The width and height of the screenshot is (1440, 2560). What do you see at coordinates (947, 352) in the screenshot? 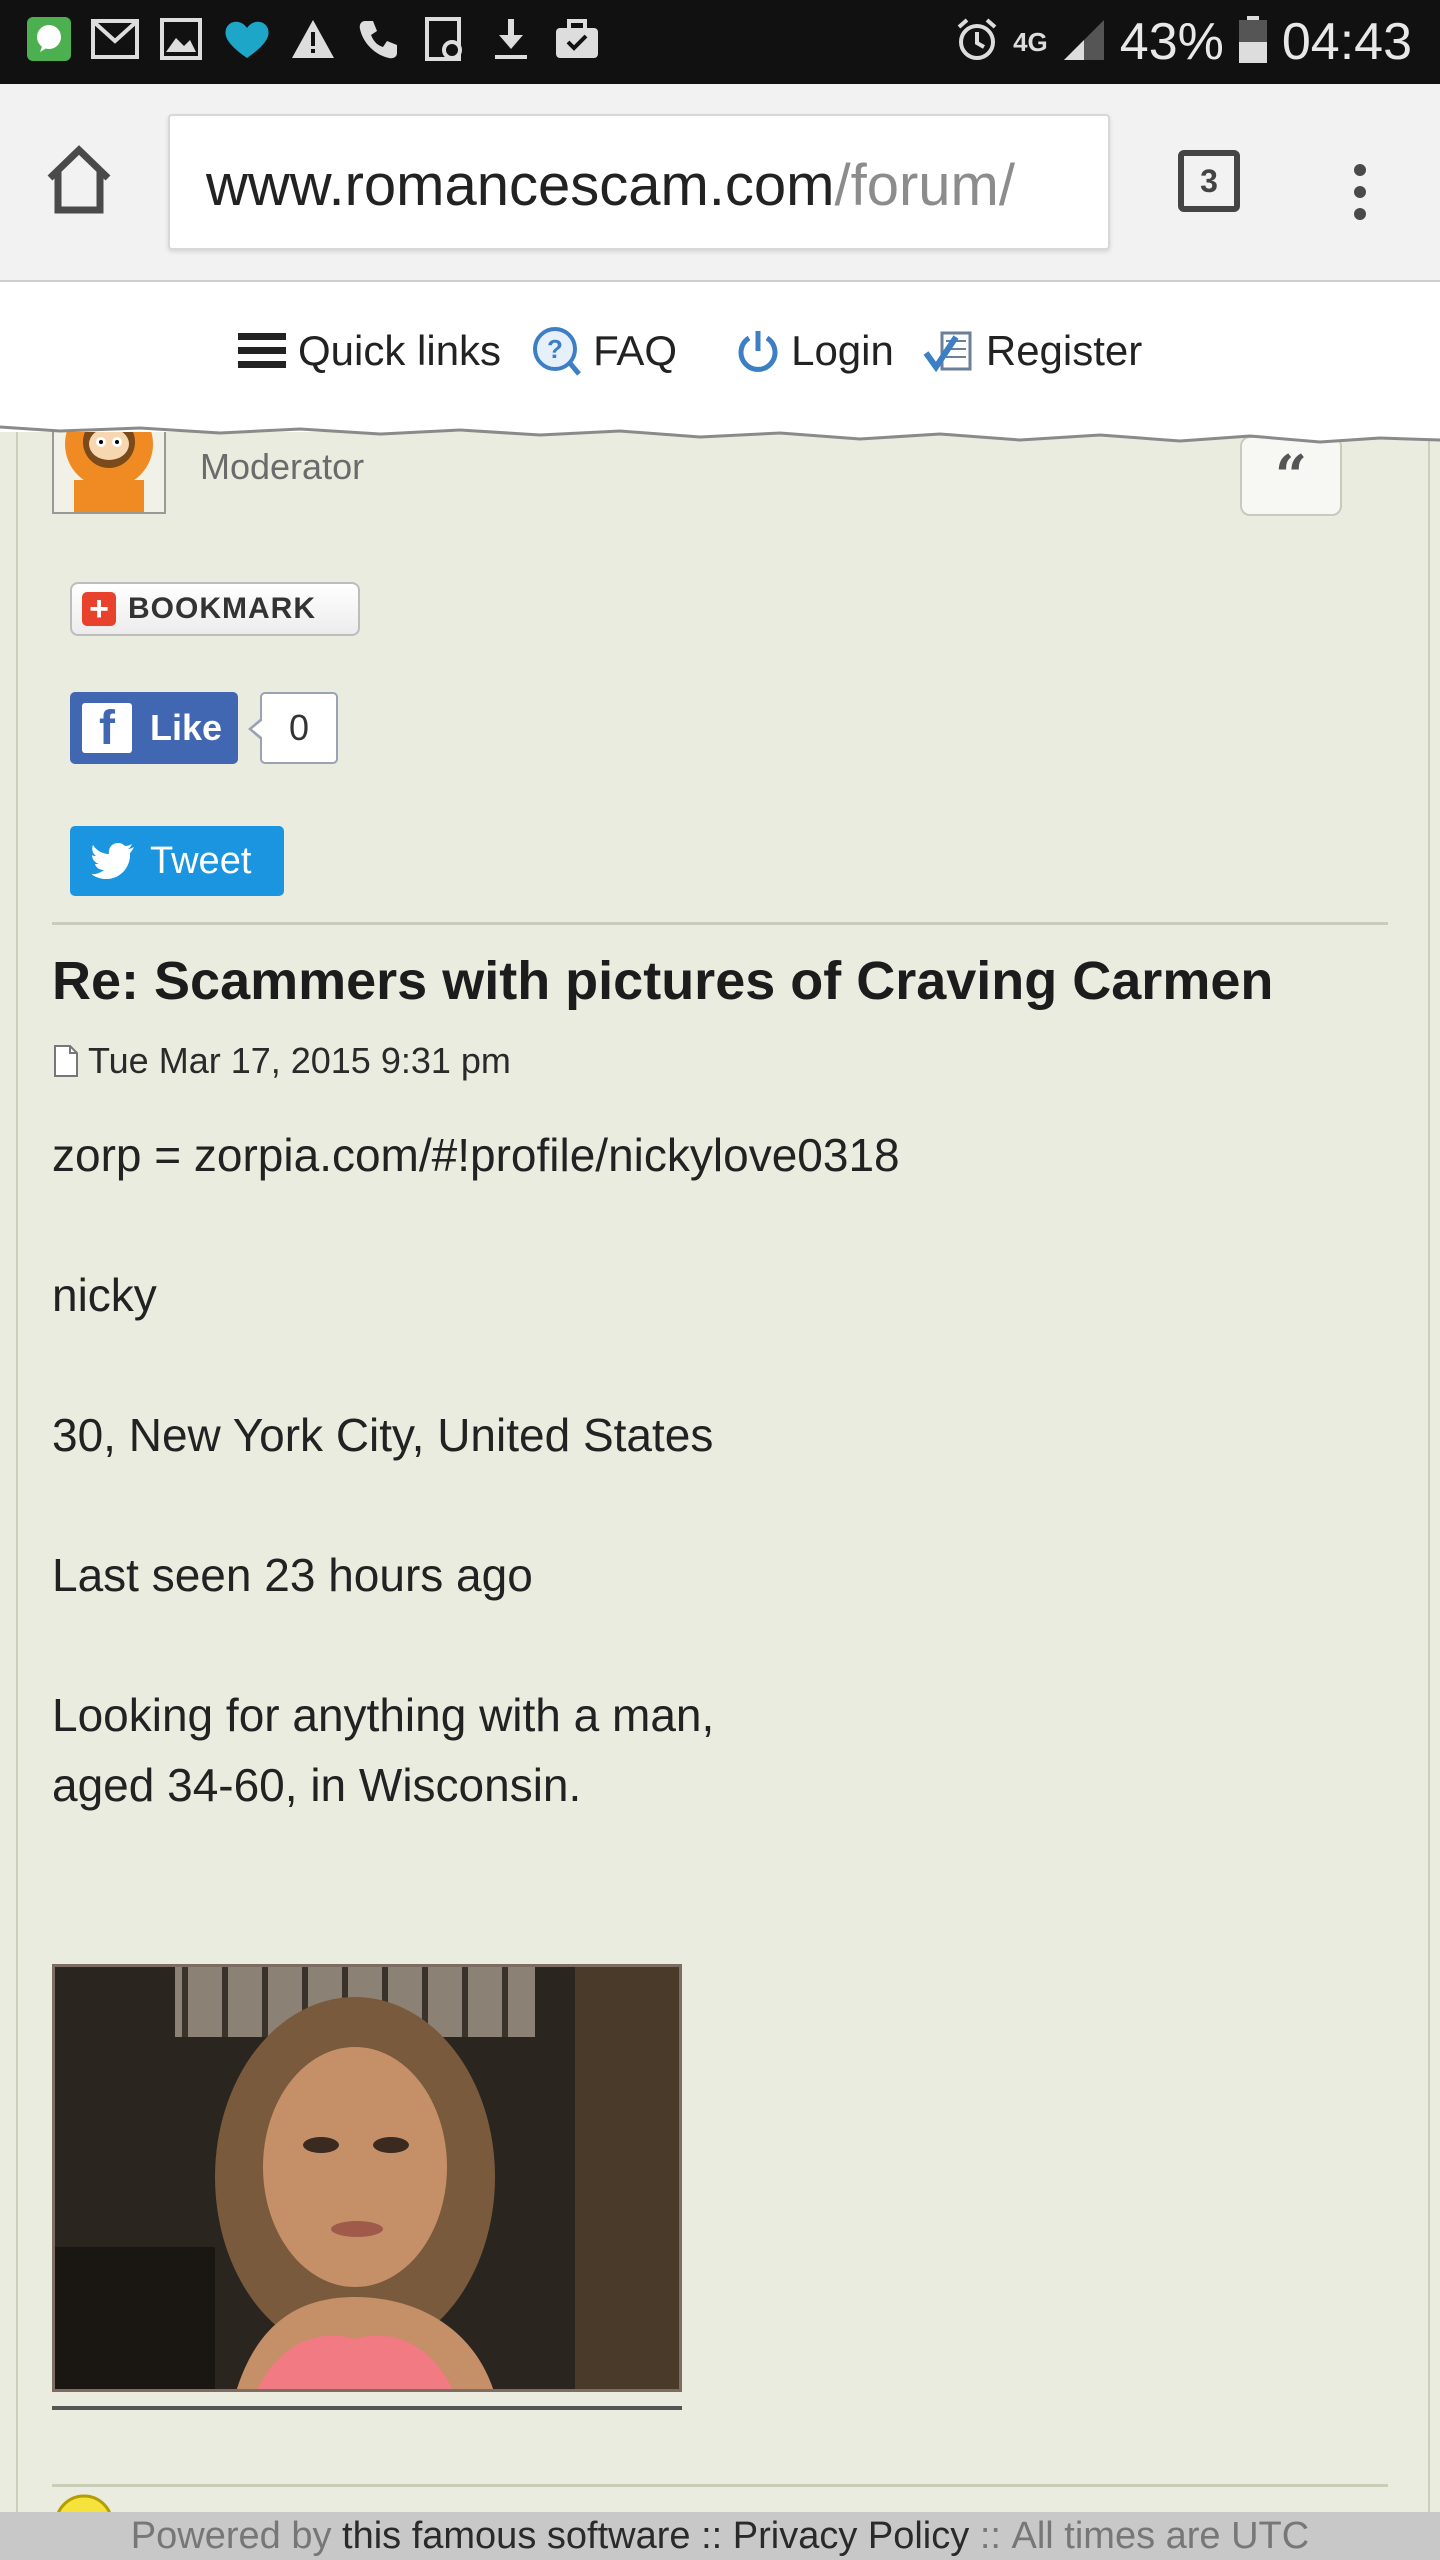
I see `register-icon` at bounding box center [947, 352].